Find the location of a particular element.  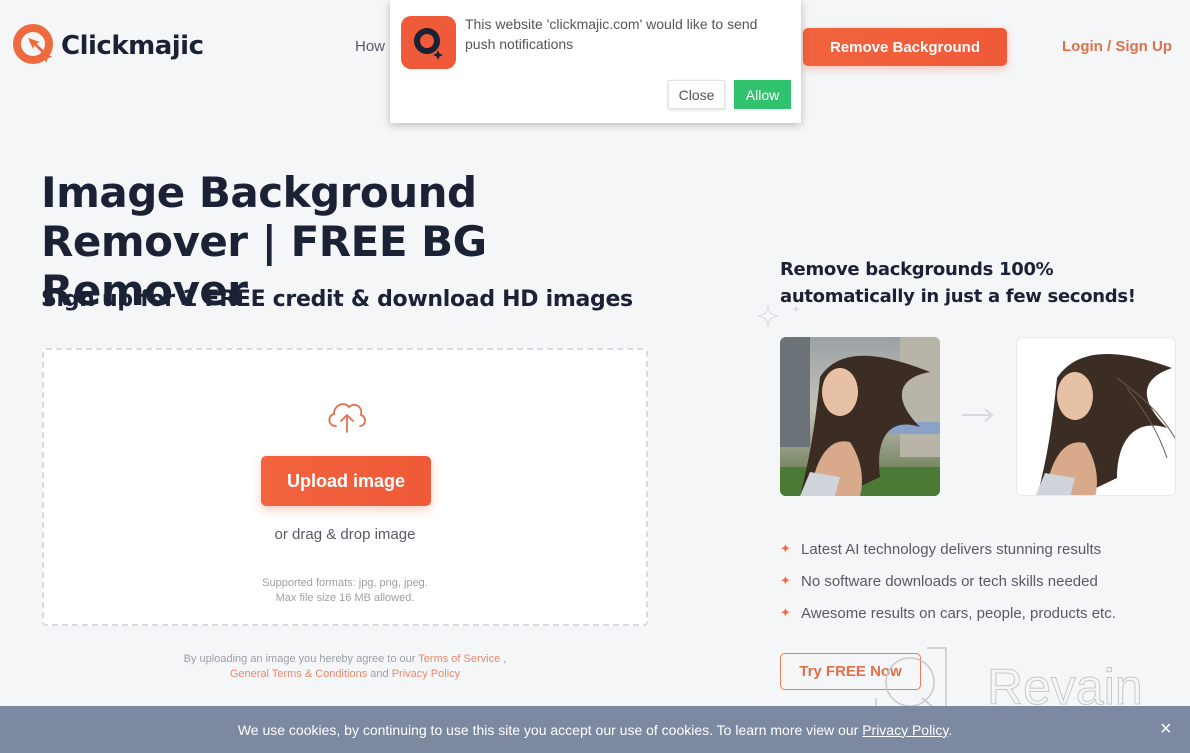

nav-how-link: How is located at coordinates (370, 46).